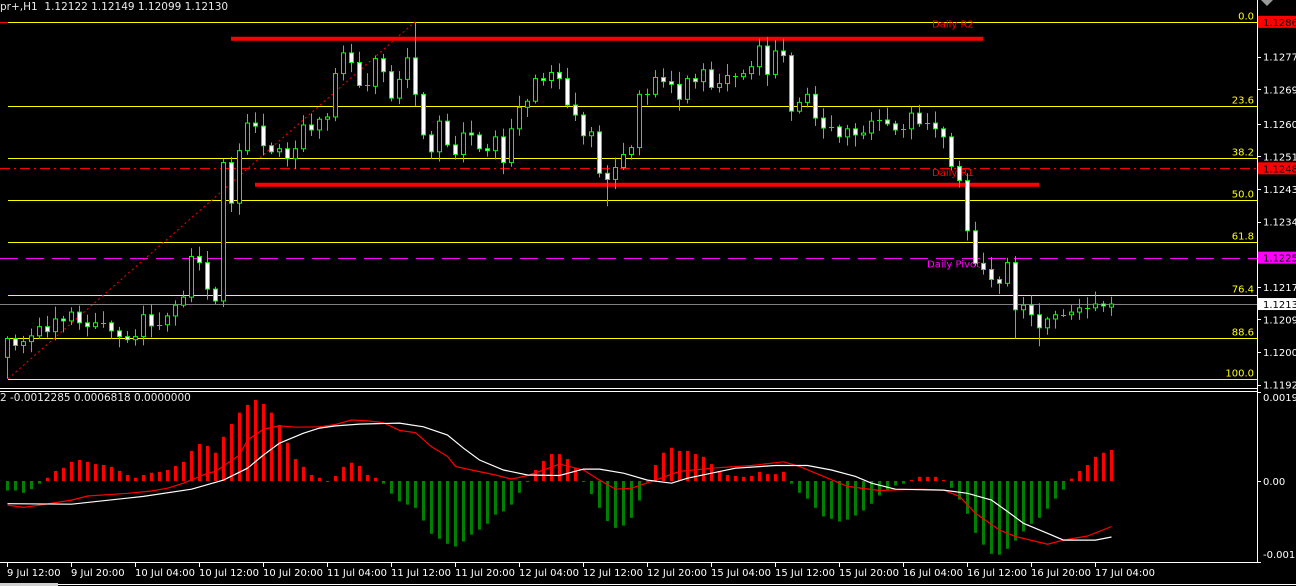 This screenshot has width=1296, height=586. Describe the element at coordinates (1279, 157) in the screenshot. I see `price-axis-label: 1.12515` at that location.